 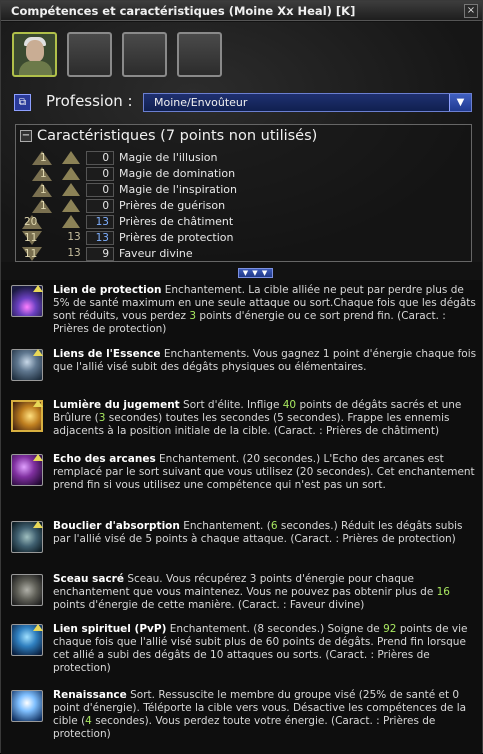 What do you see at coordinates (176, 237) in the screenshot?
I see `attribute-name: Prières de protection` at bounding box center [176, 237].